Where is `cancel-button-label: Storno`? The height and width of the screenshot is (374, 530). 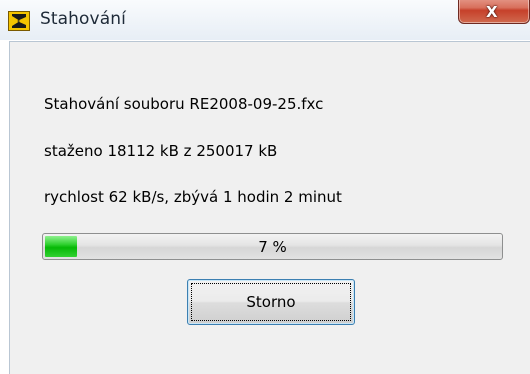 cancel-button-label: Storno is located at coordinates (271, 302).